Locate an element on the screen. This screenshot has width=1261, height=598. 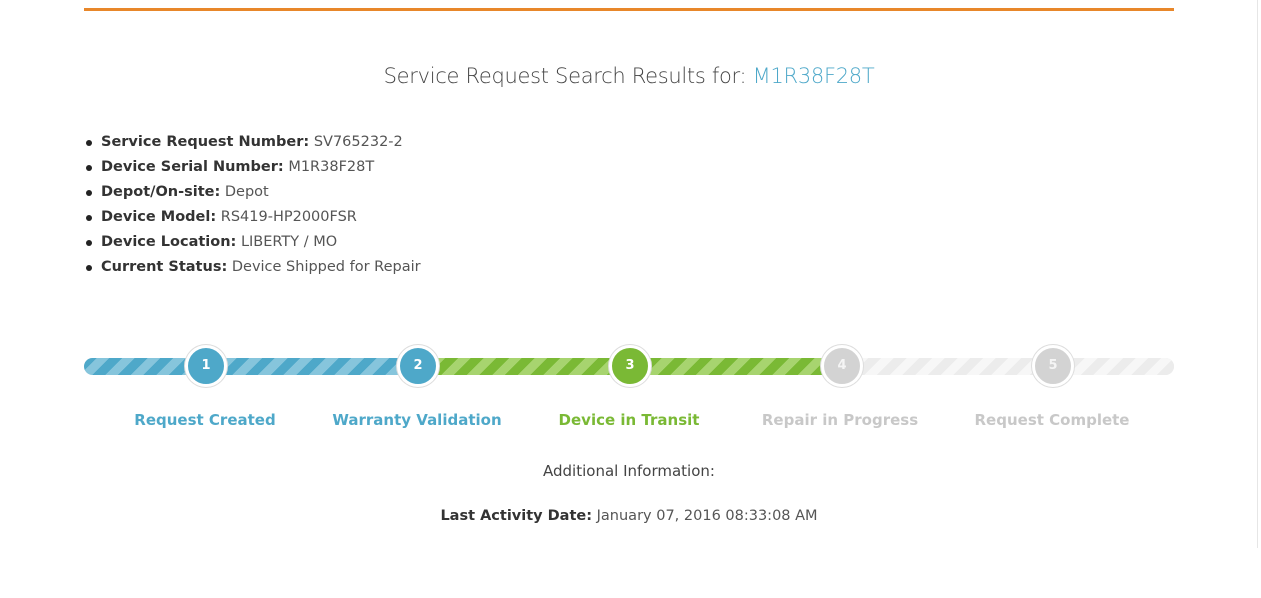
searched-serial-number: M1R38F28T is located at coordinates (813, 76).